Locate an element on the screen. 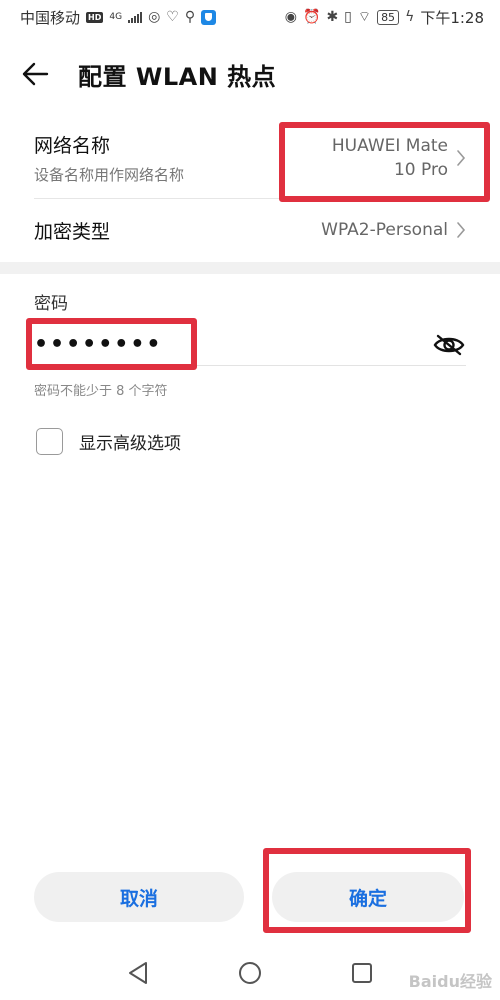 Image resolution: width=500 pixels, height=1000 pixels. eye-comfort-icon: ◉ is located at coordinates (290, 17).